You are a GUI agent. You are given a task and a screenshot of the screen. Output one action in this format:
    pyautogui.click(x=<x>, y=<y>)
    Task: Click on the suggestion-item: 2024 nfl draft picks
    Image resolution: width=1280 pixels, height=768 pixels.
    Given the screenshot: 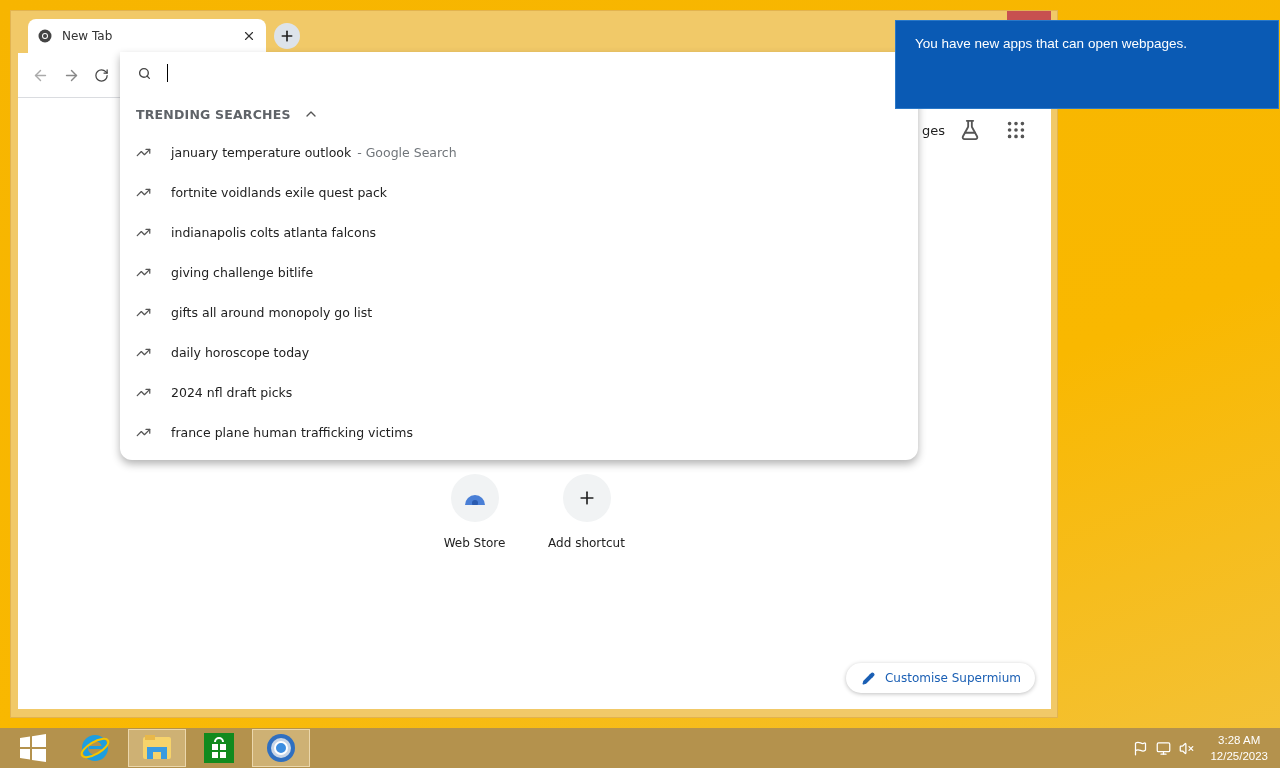 What is the action you would take?
    pyautogui.click(x=519, y=392)
    